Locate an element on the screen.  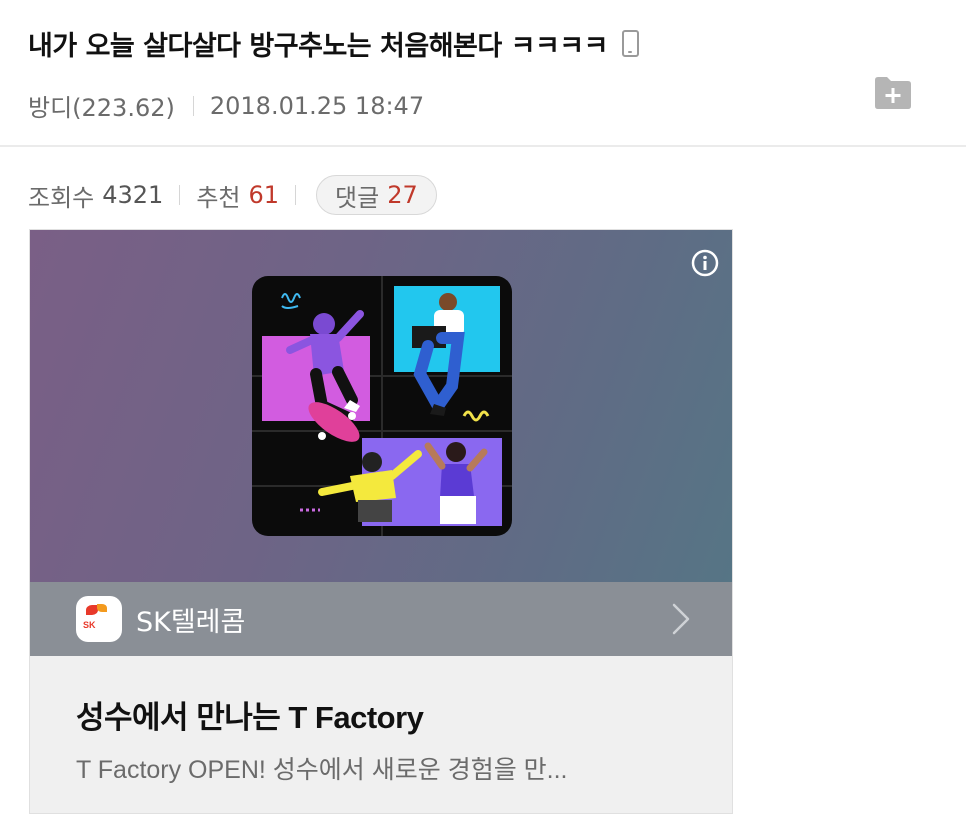
meta-divider is located at coordinates (193, 105).